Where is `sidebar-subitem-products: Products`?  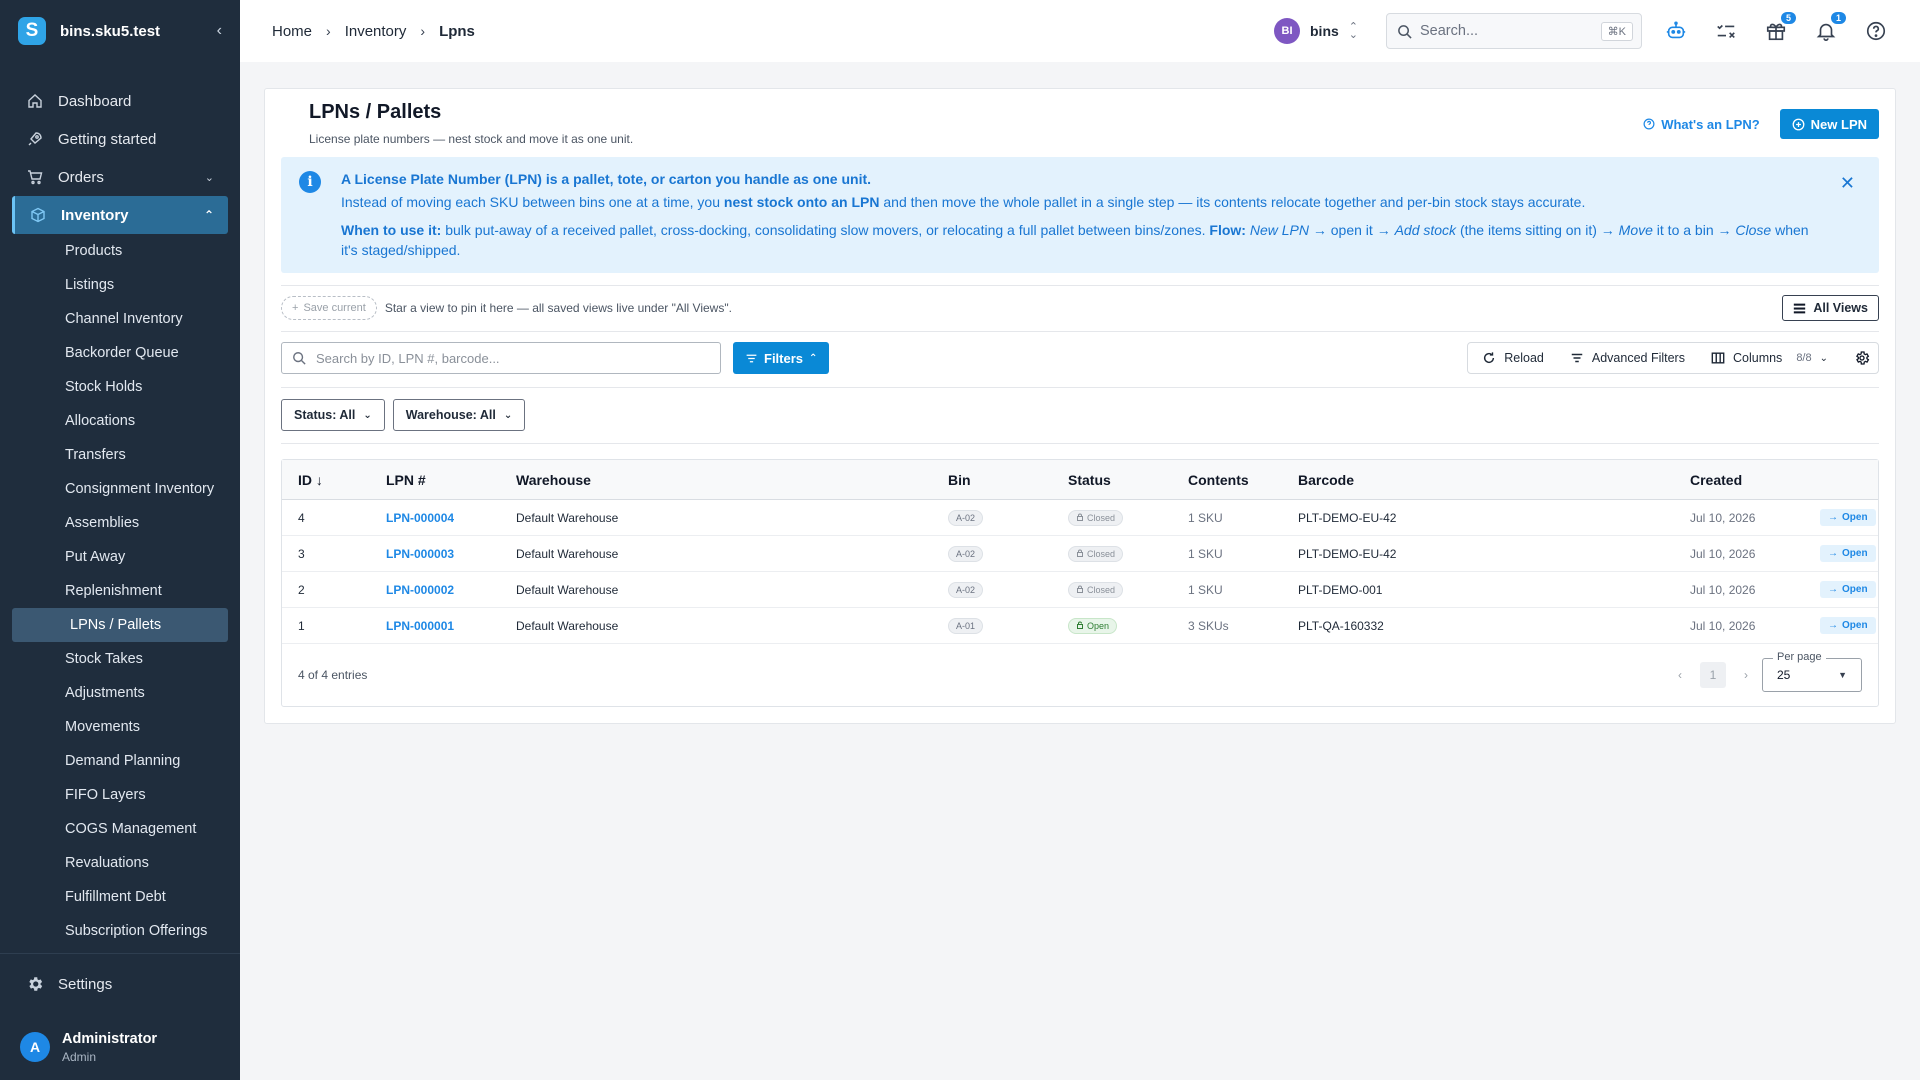 sidebar-subitem-products: Products is located at coordinates (120, 251).